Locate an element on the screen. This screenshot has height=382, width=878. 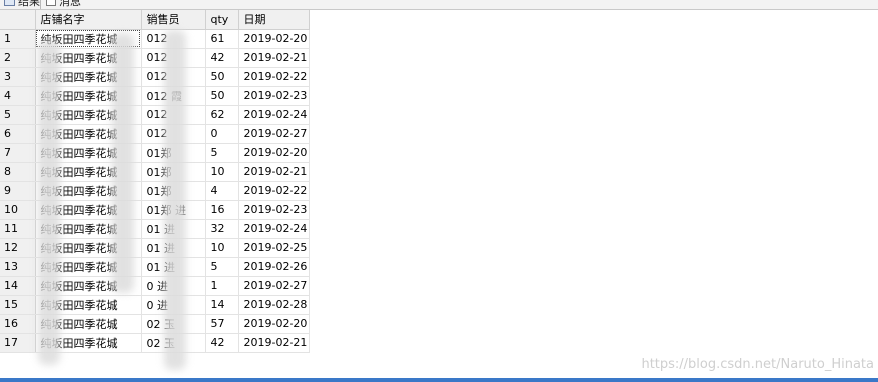
cell-date: 2019-02-26 is located at coordinates (274, 267).